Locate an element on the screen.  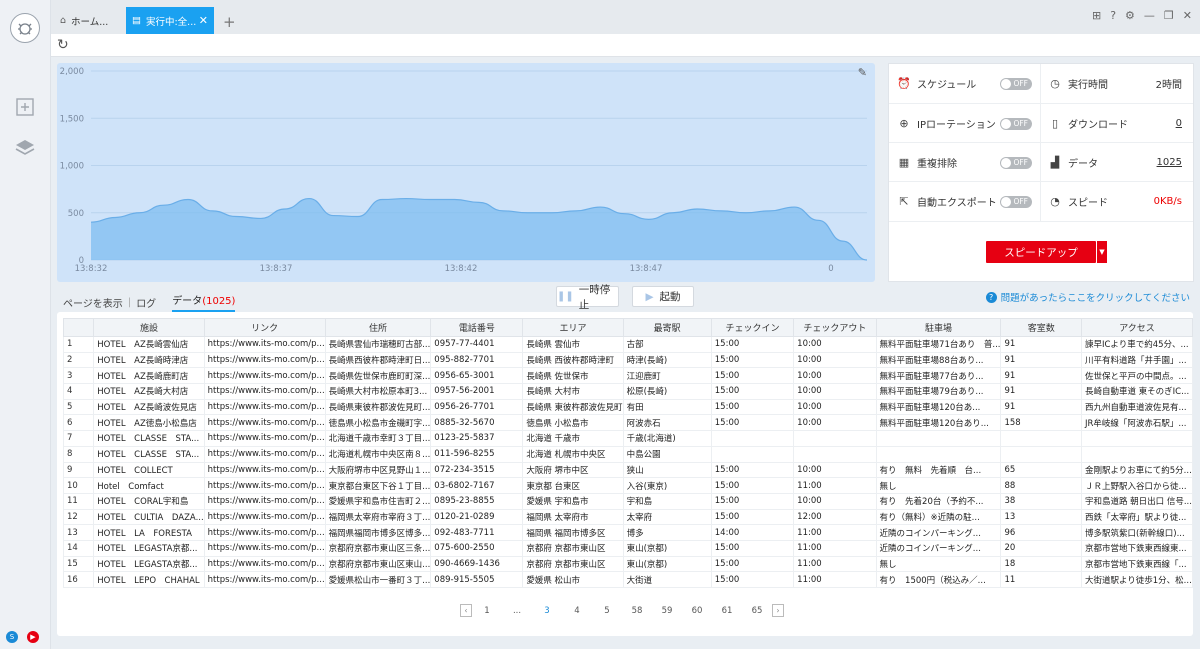
column-header: 住所 is located at coordinates (378, 327).